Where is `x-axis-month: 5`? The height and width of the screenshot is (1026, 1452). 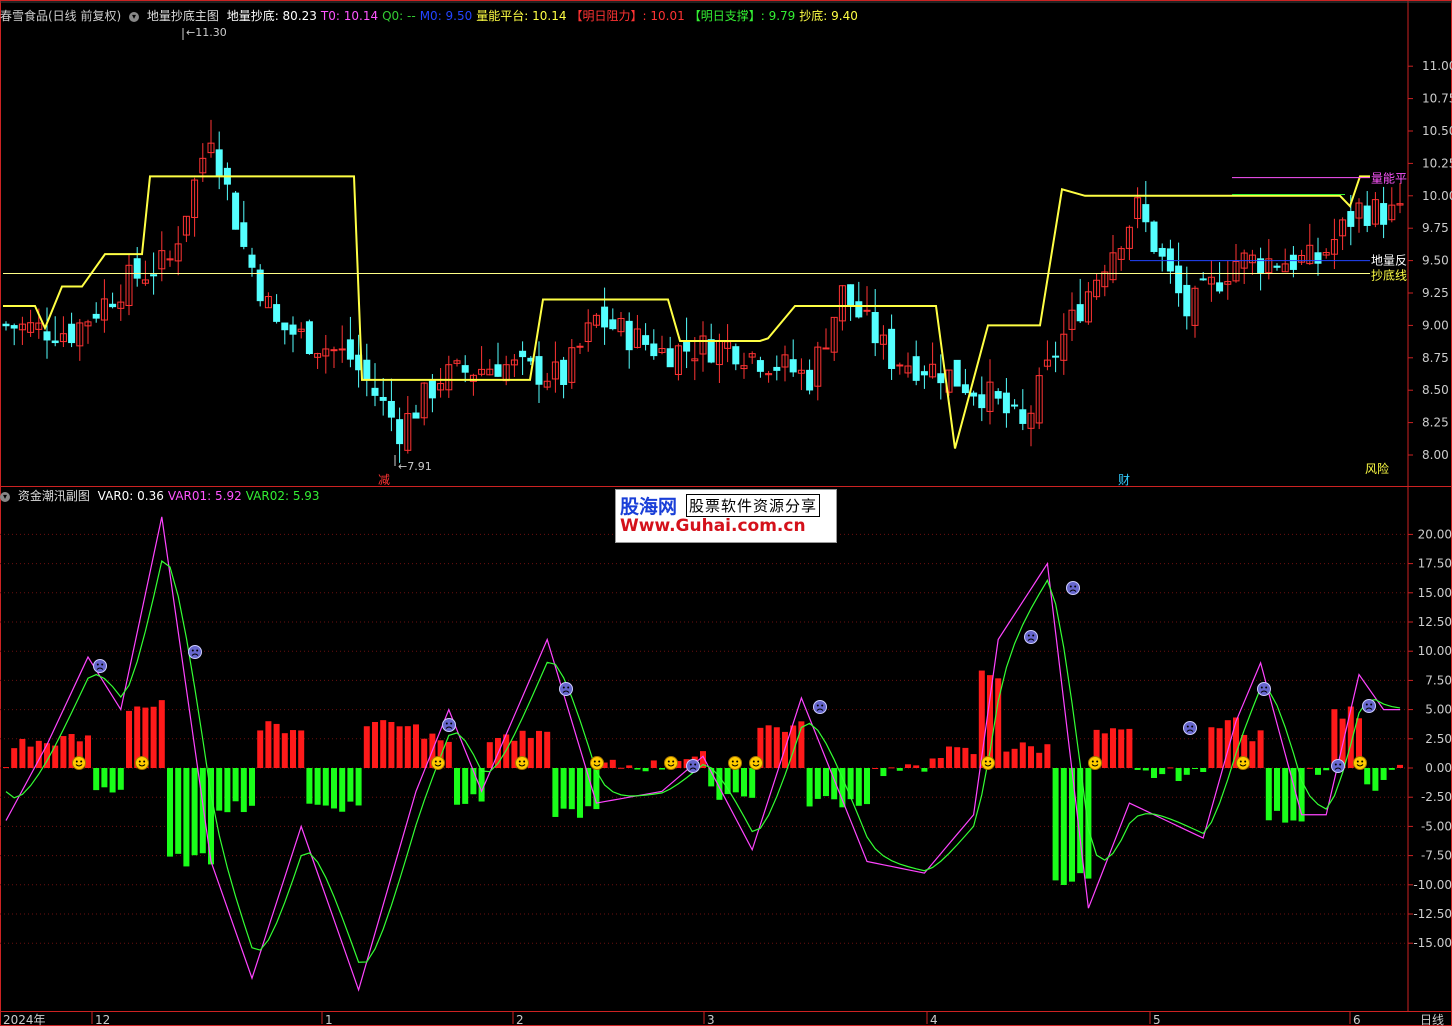
x-axis-month: 5 is located at coordinates (1157, 1019).